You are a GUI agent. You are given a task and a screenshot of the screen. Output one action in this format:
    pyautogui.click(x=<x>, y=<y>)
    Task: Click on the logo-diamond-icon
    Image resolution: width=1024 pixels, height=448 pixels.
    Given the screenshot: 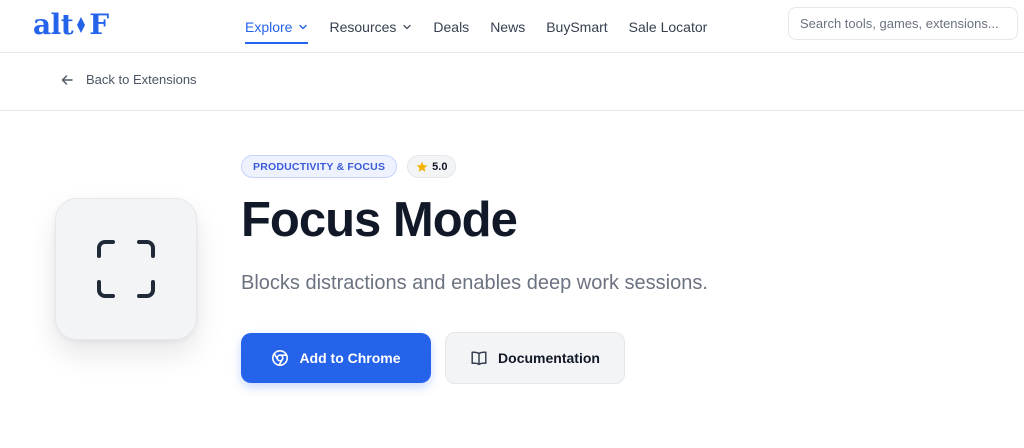 What is the action you would take?
    pyautogui.click(x=81, y=25)
    